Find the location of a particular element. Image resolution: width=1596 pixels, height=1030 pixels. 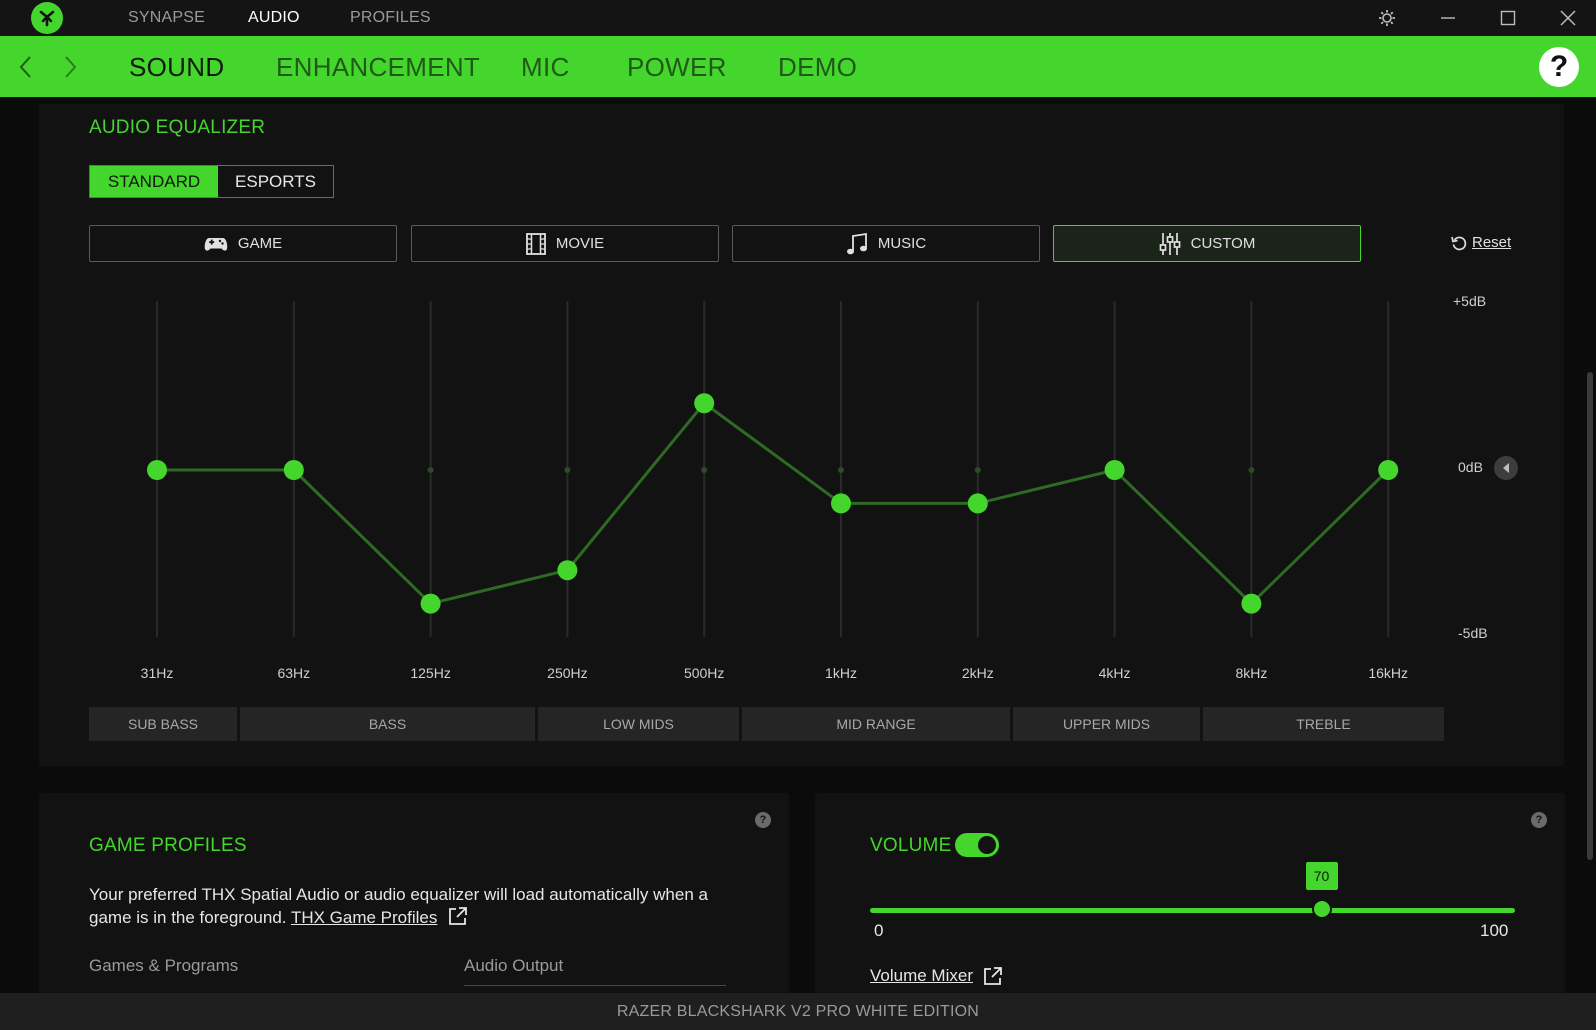

tab-enhancement: ENHANCEMENT is located at coordinates (378, 67).